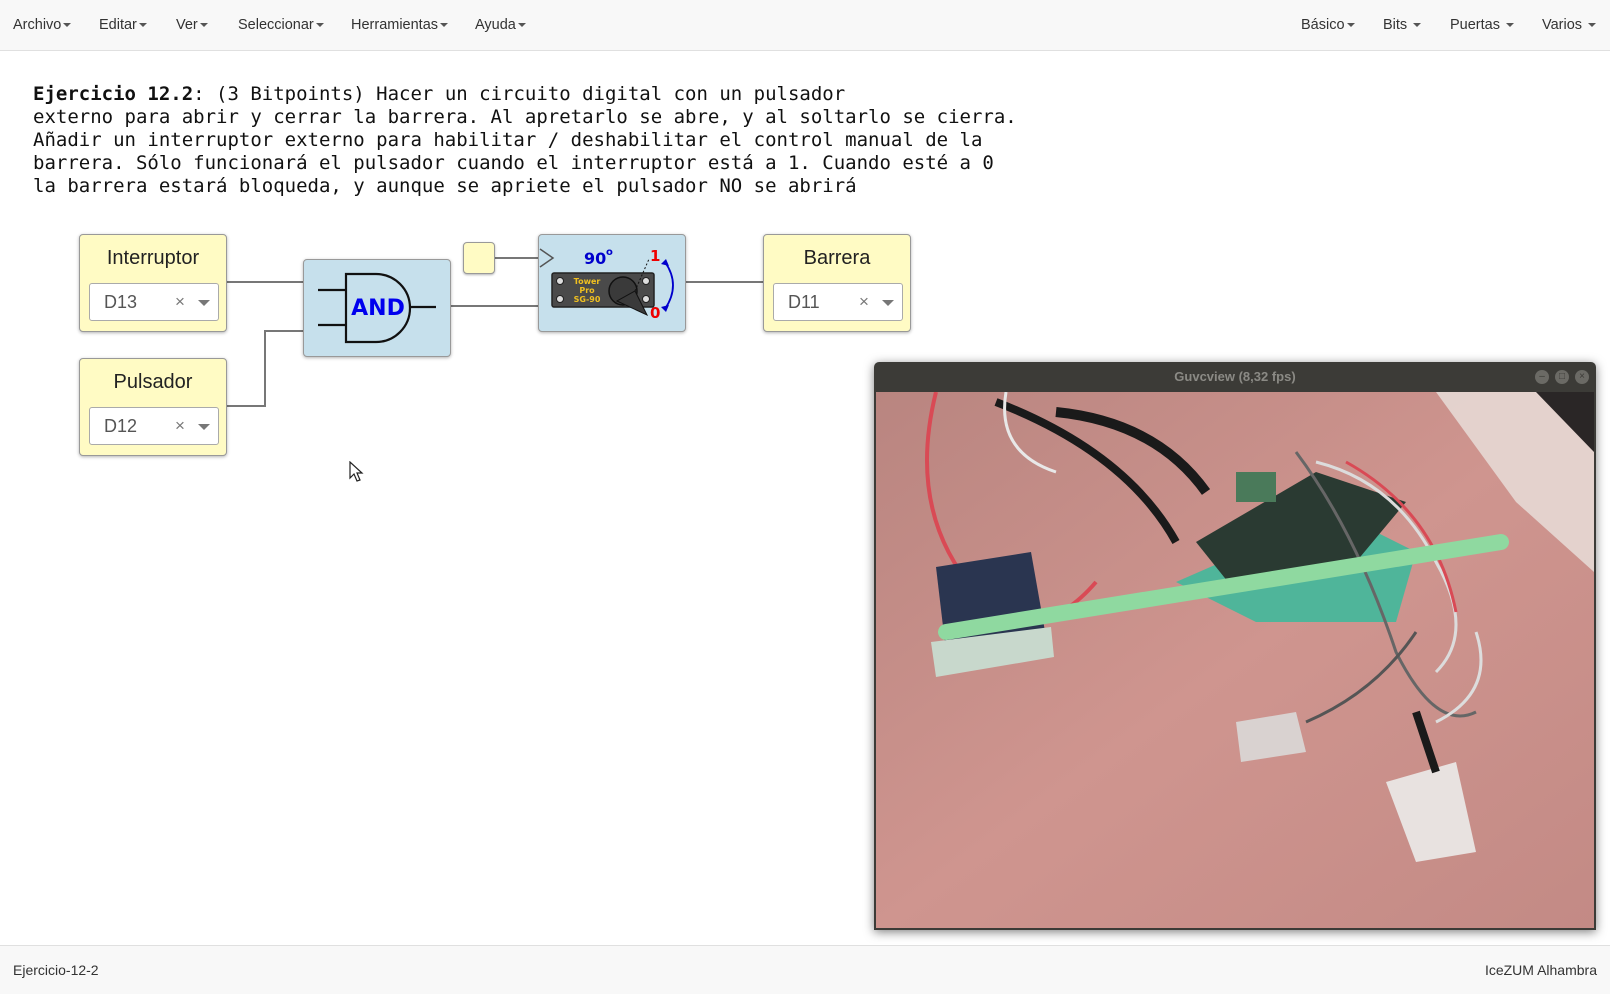 This screenshot has width=1610, height=994. What do you see at coordinates (587, 281) in the screenshot?
I see `servo-brand-tower: Tower` at bounding box center [587, 281].